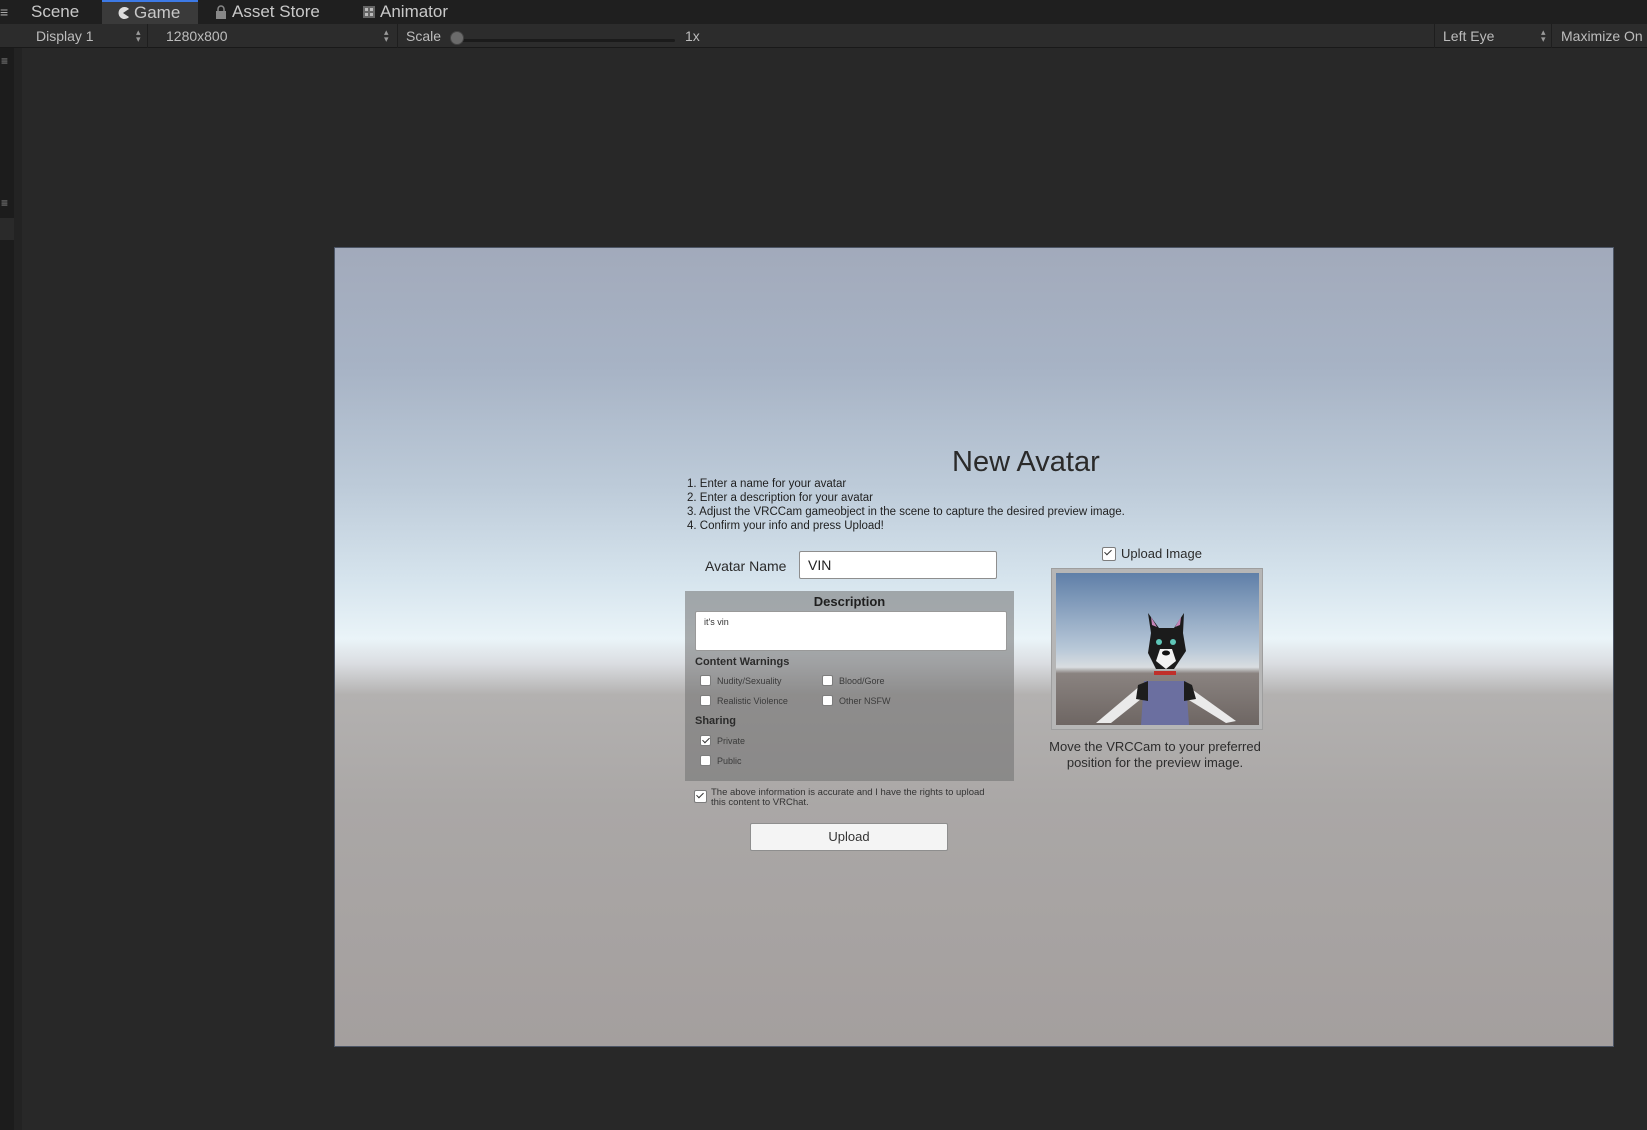 This screenshot has width=1647, height=1130. What do you see at coordinates (823, 12) in the screenshot?
I see `editor-tab-bar: ≡ Scene Game Asset Store Animator` at bounding box center [823, 12].